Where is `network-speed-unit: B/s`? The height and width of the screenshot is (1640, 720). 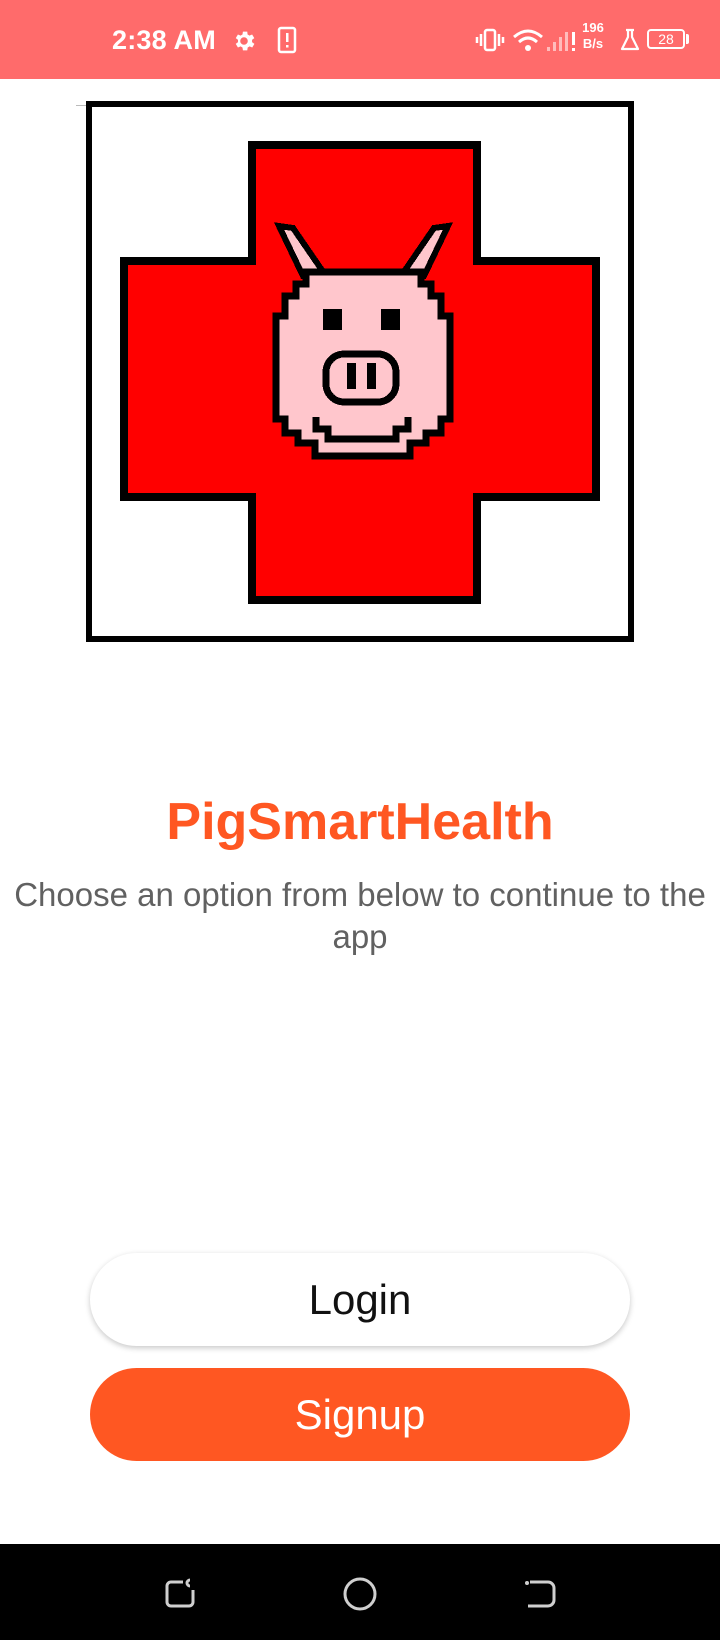
network-speed-unit: B/s is located at coordinates (593, 43).